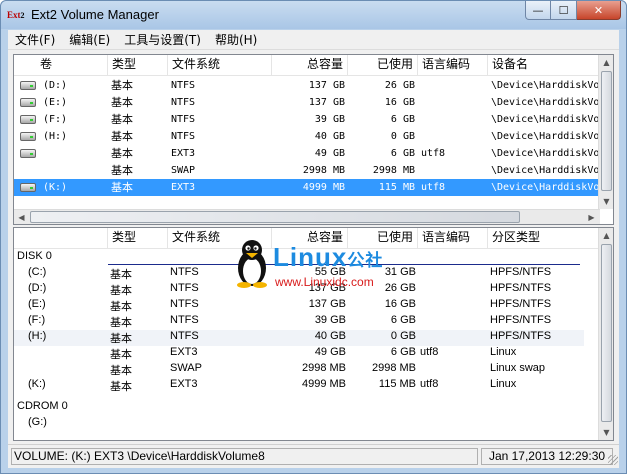 The height and width of the screenshot is (474, 627). I want to click on partition-cell-total: 49 GB, so click(330, 352).